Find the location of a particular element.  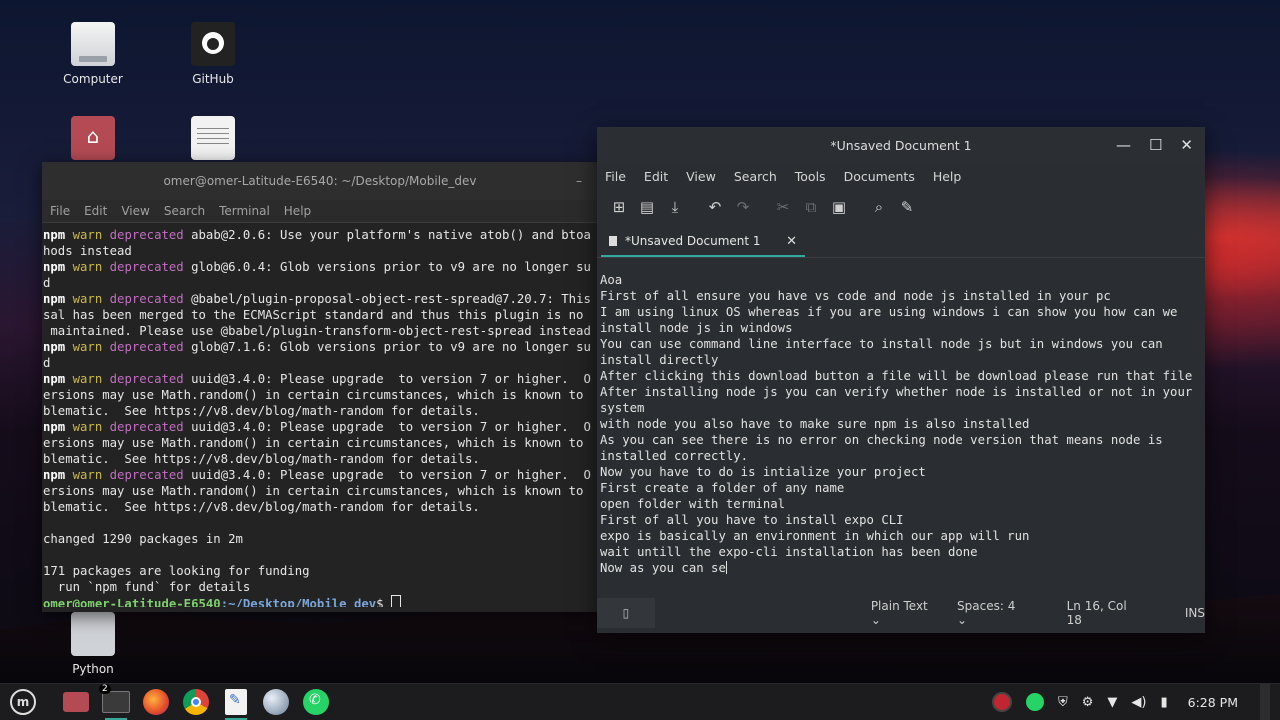

tab-width-selector: Spaces: 4 ⌄ is located at coordinates (992, 613).